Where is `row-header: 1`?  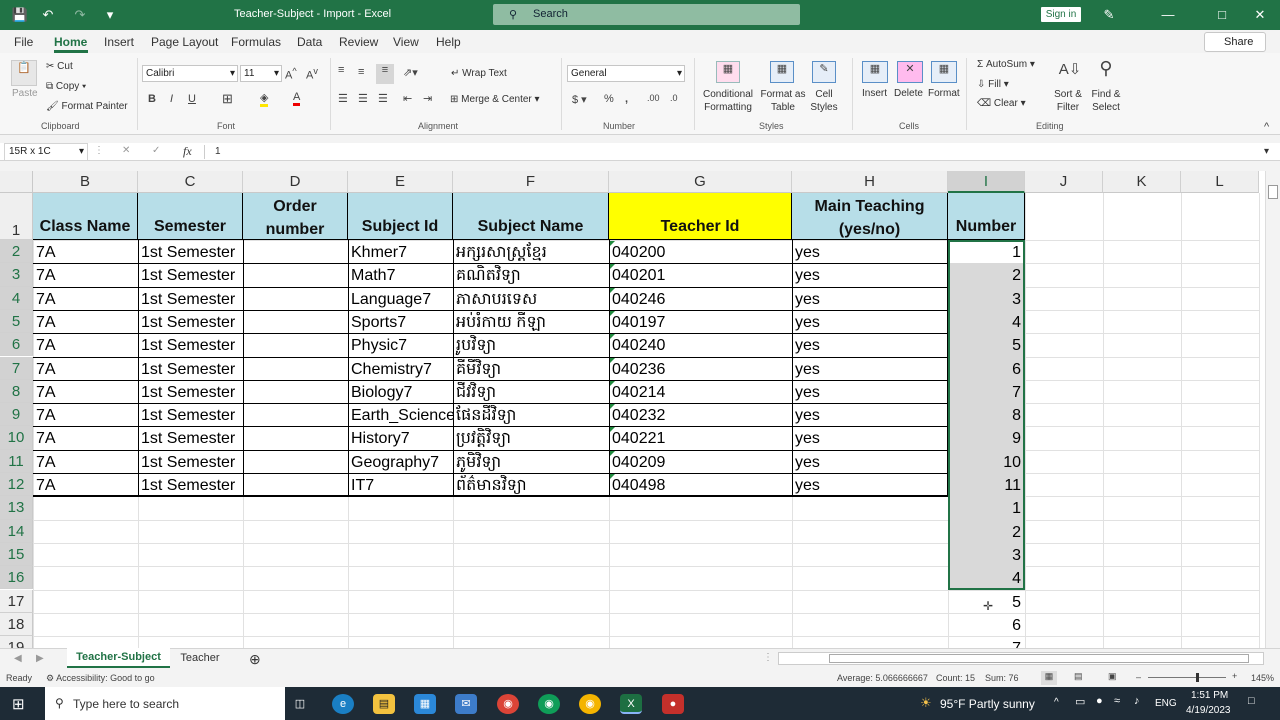 row-header: 1 is located at coordinates (16, 216).